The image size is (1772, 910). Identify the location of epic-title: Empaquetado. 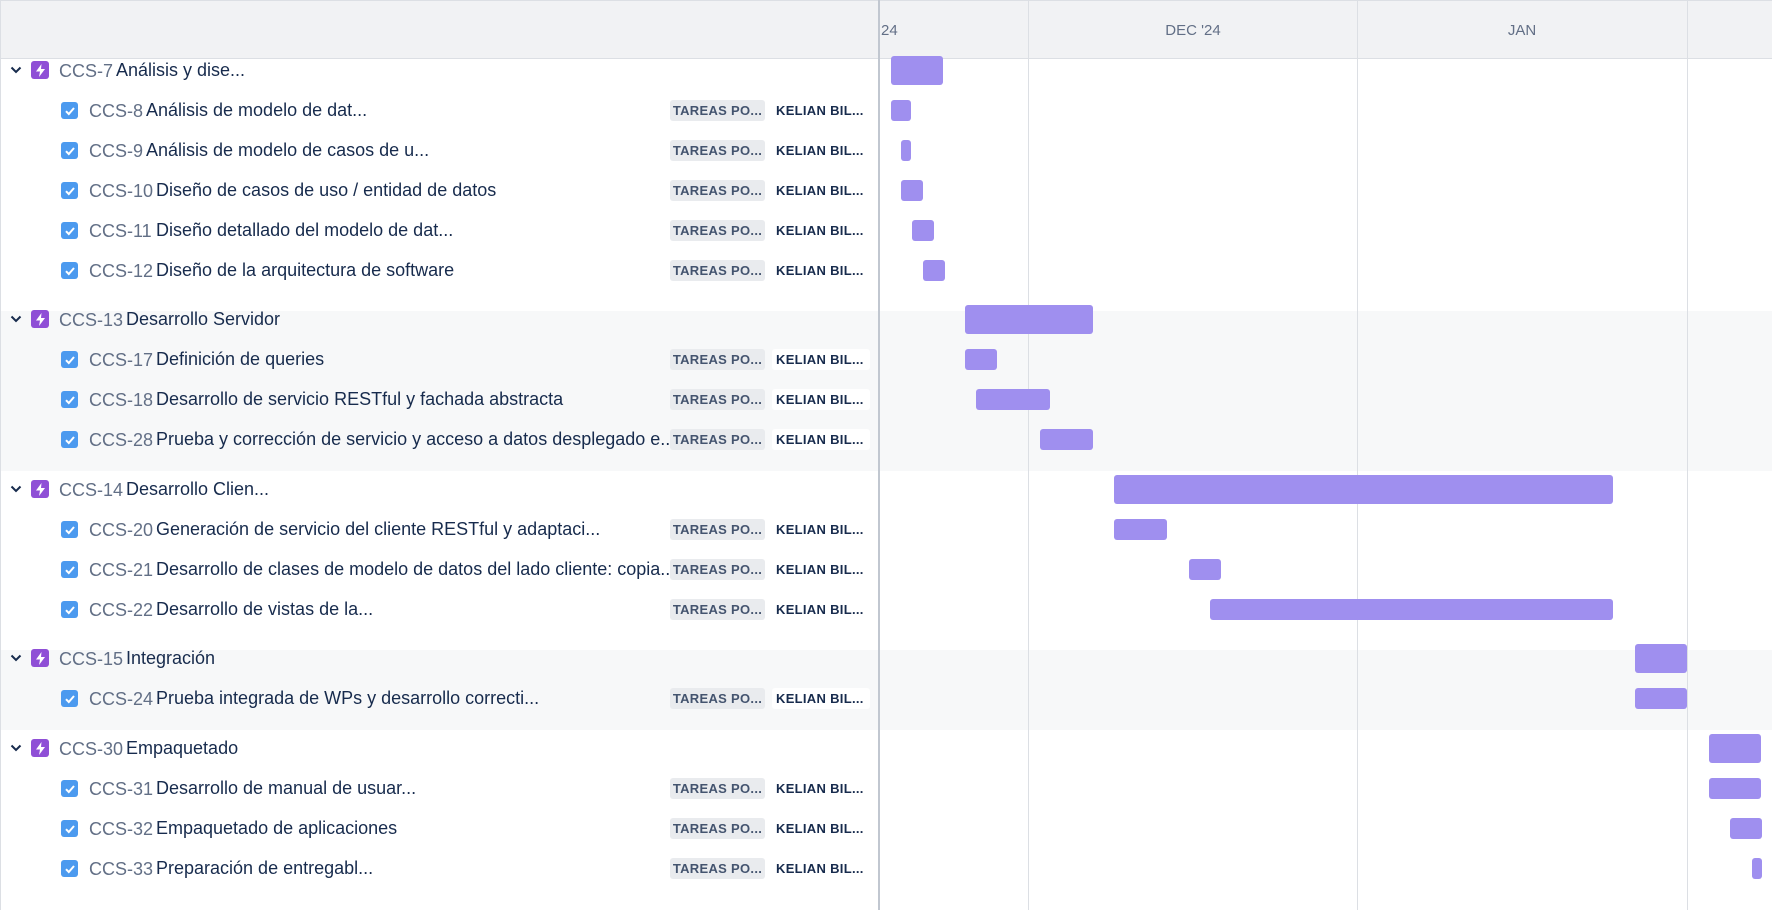
(182, 748).